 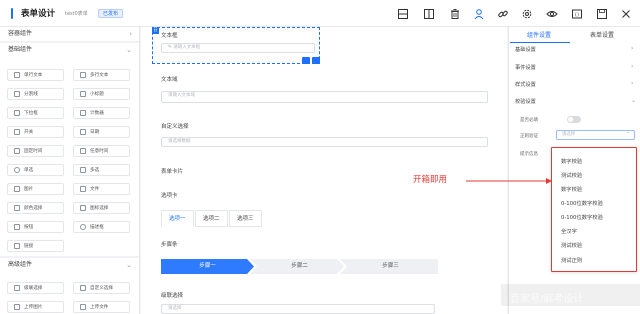 What do you see at coordinates (527, 14) in the screenshot?
I see `settings-icon` at bounding box center [527, 14].